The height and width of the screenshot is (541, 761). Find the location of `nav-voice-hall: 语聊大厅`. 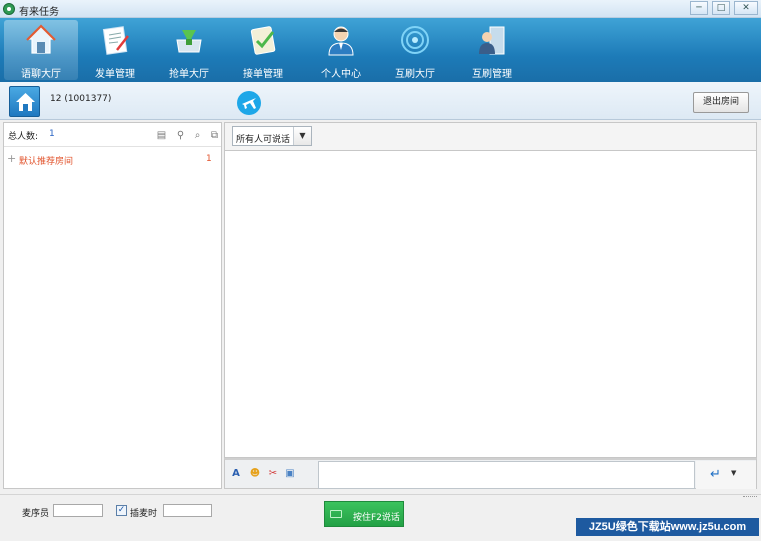

nav-voice-hall: 语聊大厅 is located at coordinates (41, 50).